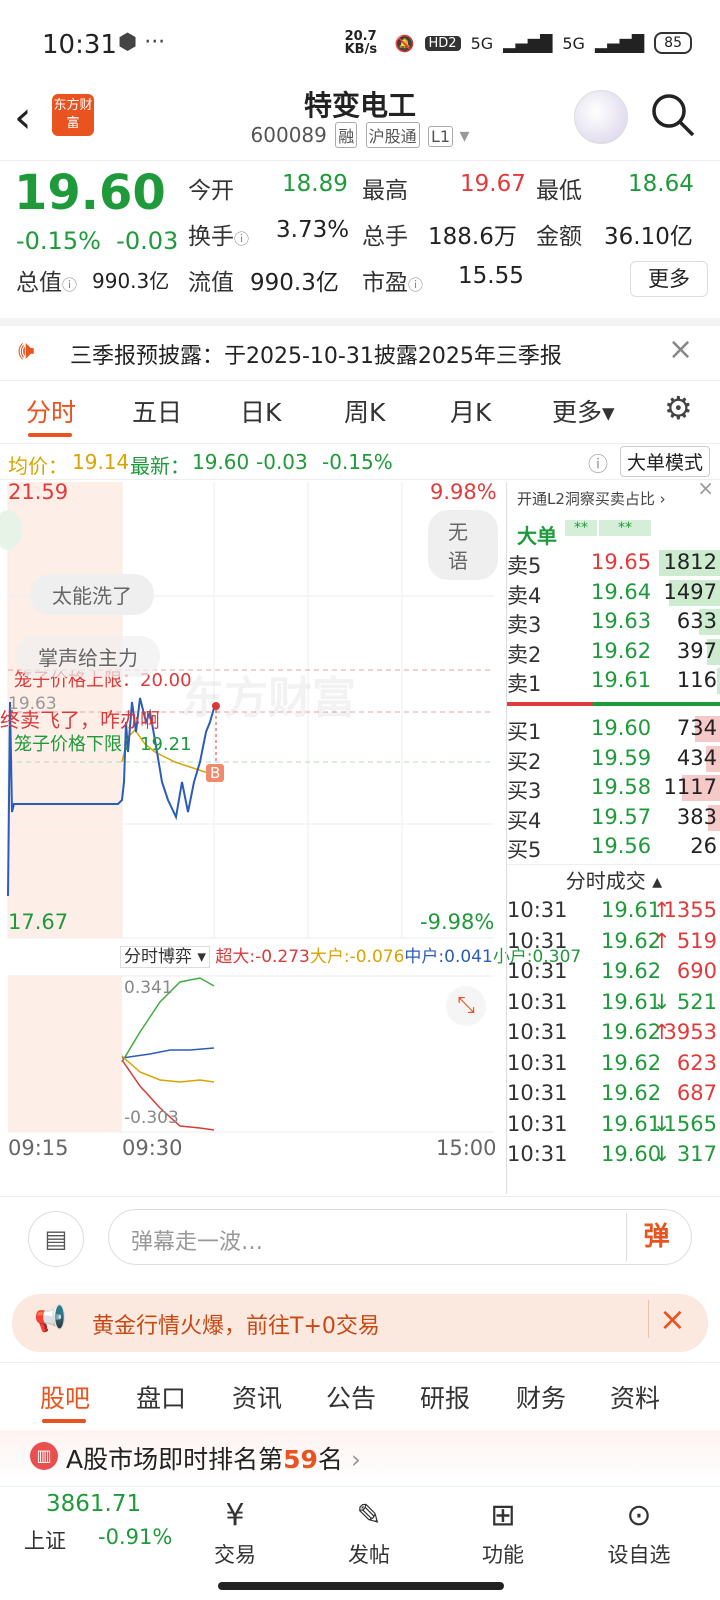  What do you see at coordinates (101, 462) in the screenshot?
I see `avg-value: 19.14` at bounding box center [101, 462].